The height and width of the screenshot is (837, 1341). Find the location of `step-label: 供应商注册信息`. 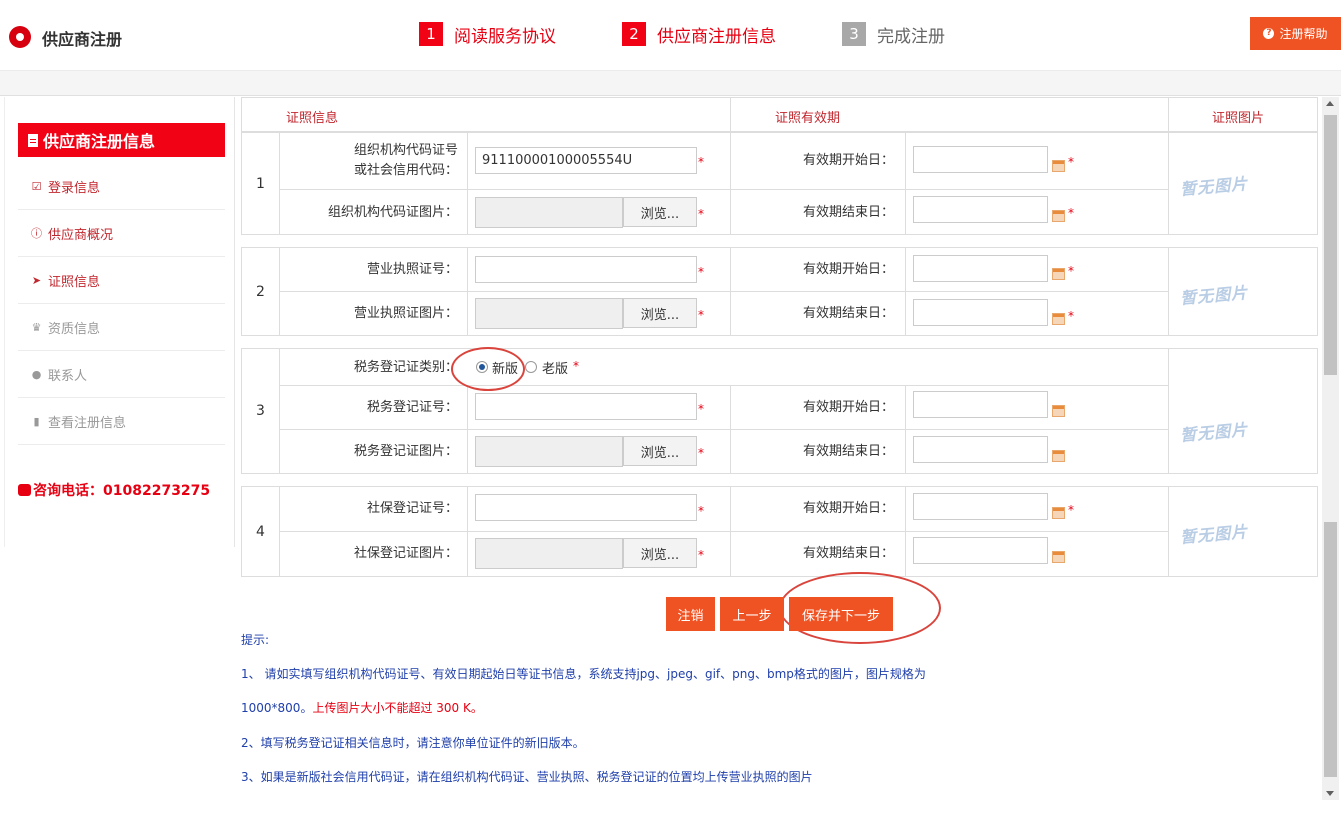

step-label: 供应商注册信息 is located at coordinates (716, 36).